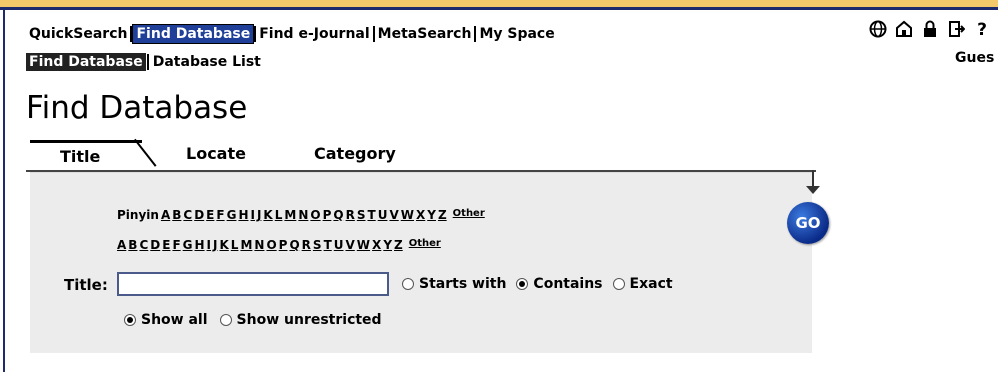 This screenshot has height=372, width=998. I want to click on alphabet-letter-list: A B C D E F G H I J K L M N O P Q R S T U V W X Y Z Other, so click(280, 245).